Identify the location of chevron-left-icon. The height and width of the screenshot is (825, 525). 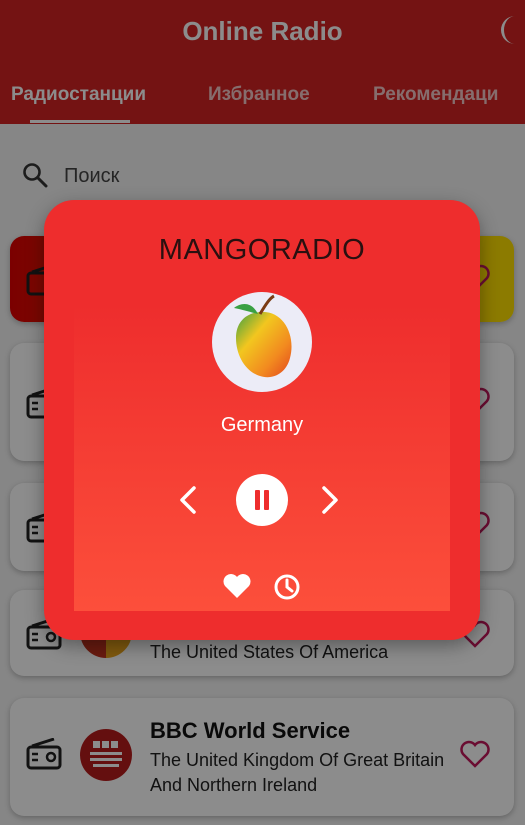
(189, 500).